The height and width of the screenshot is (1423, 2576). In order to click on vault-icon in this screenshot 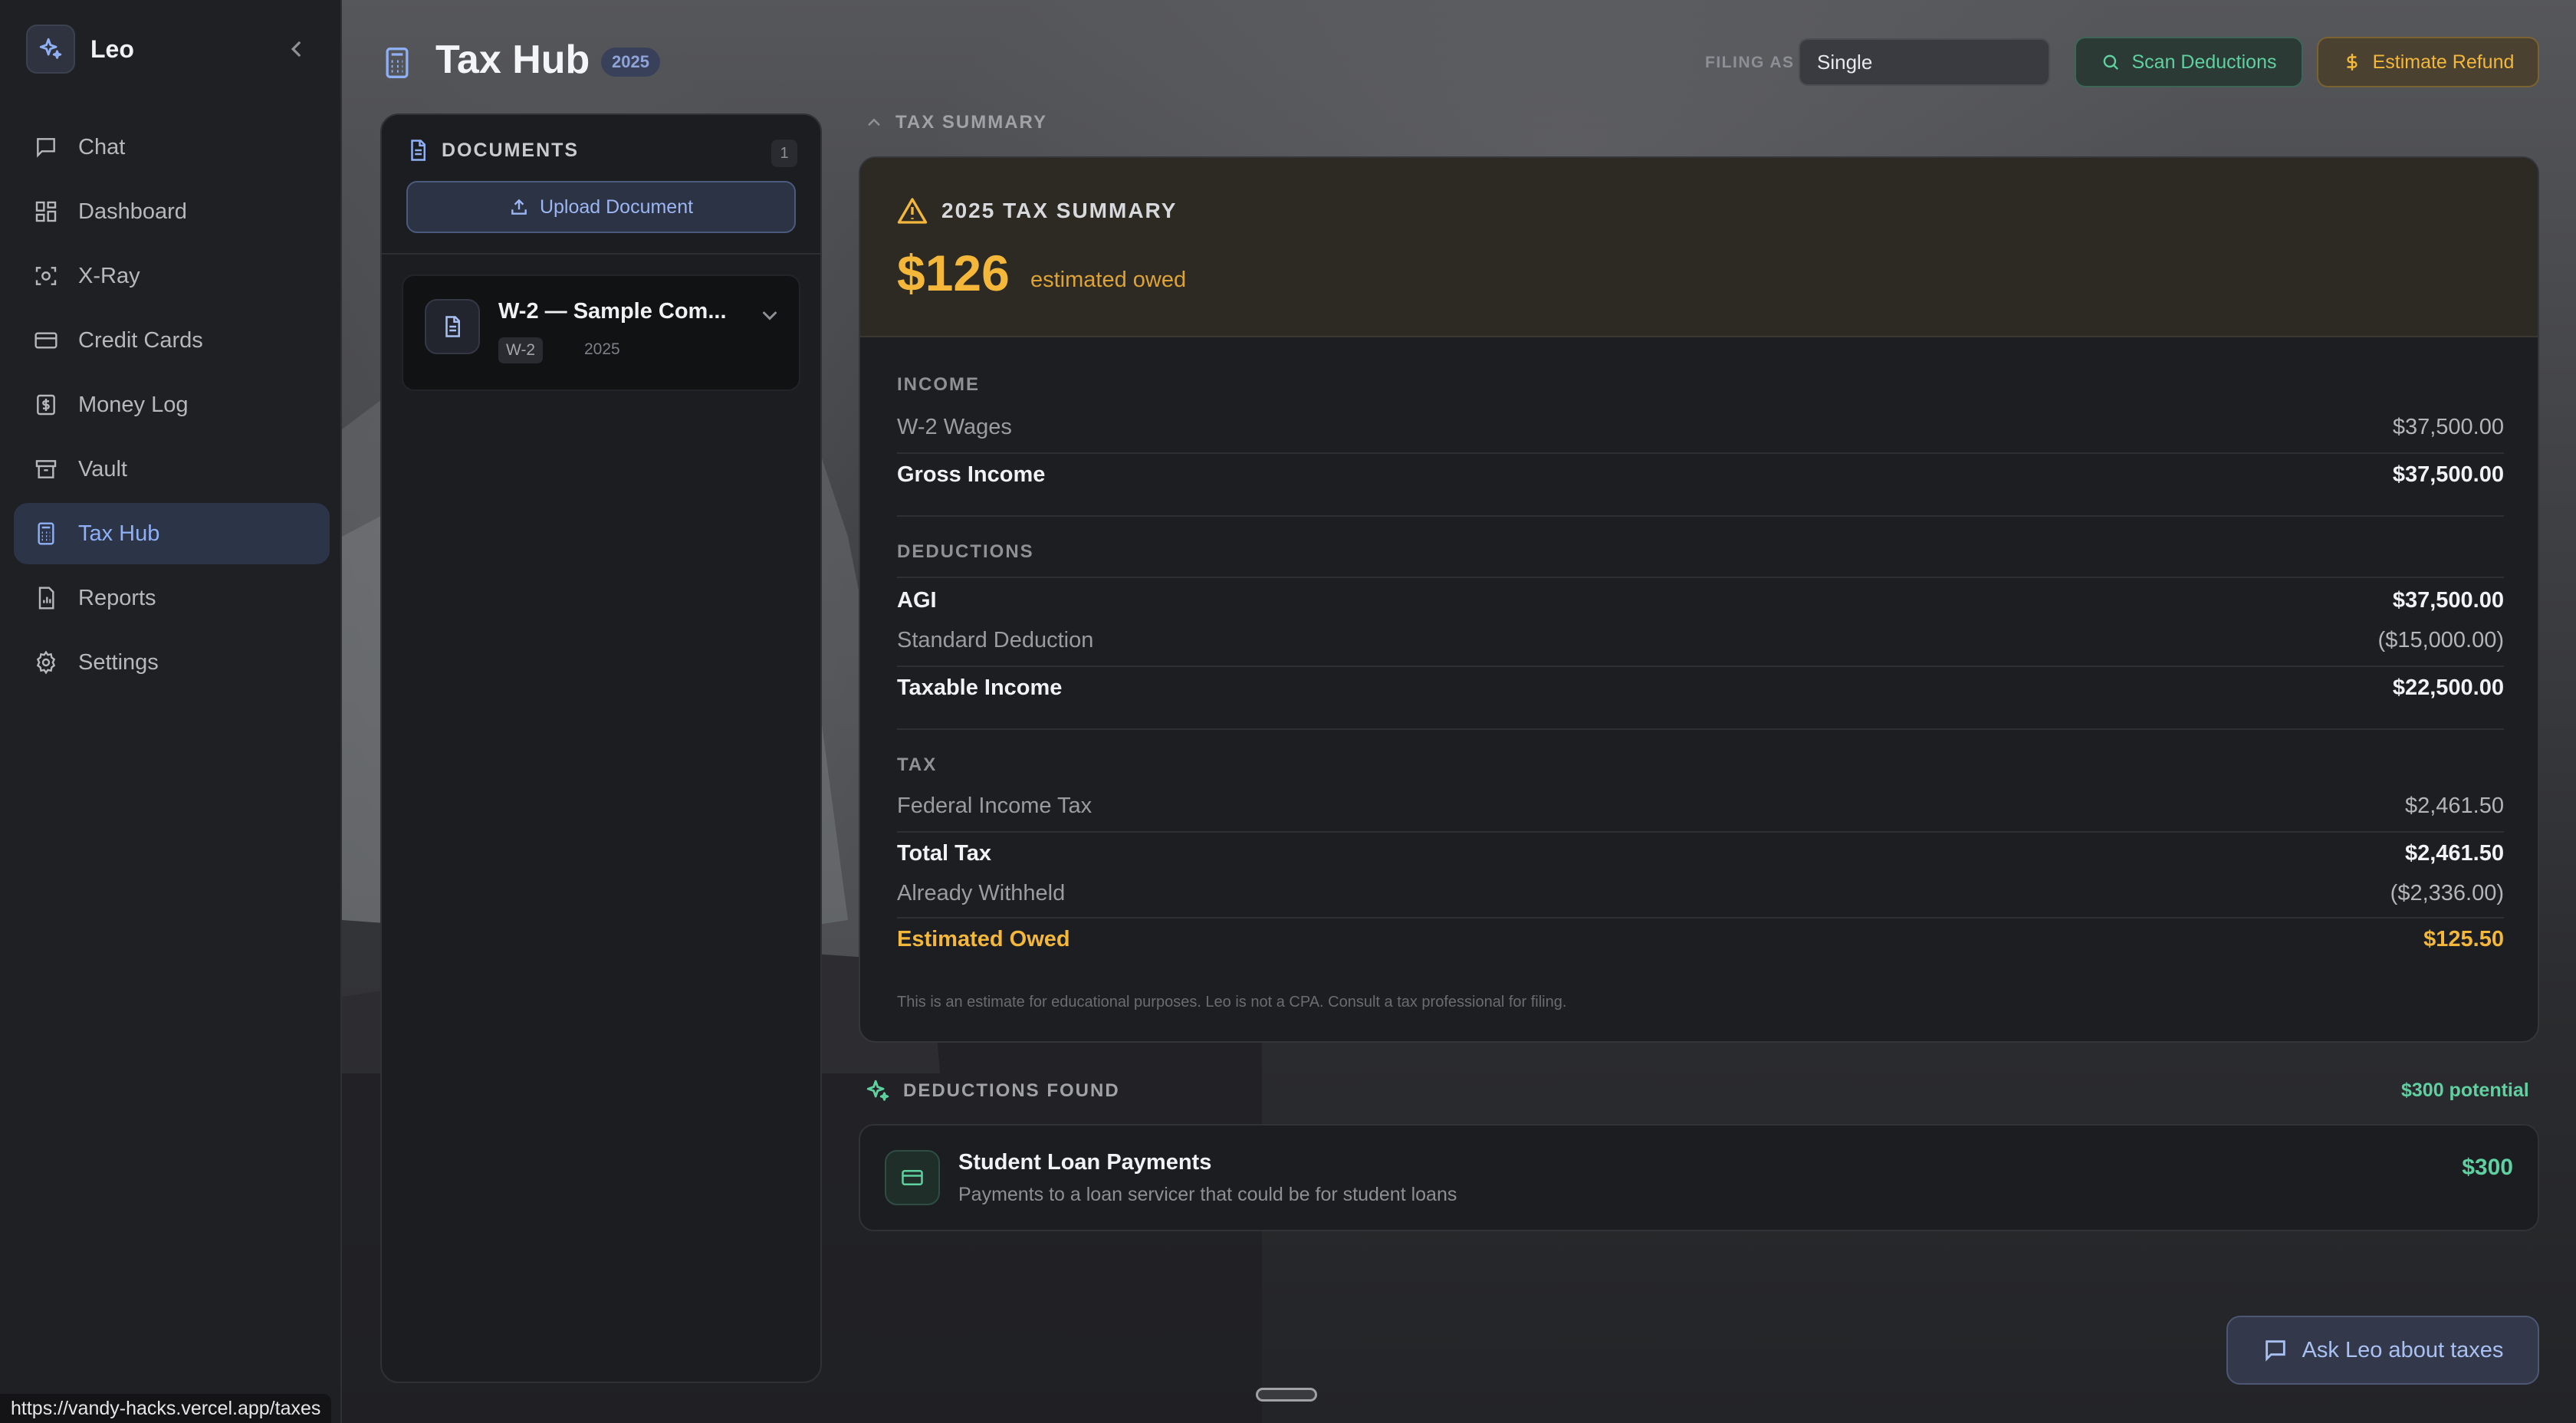, I will do `click(46, 469)`.